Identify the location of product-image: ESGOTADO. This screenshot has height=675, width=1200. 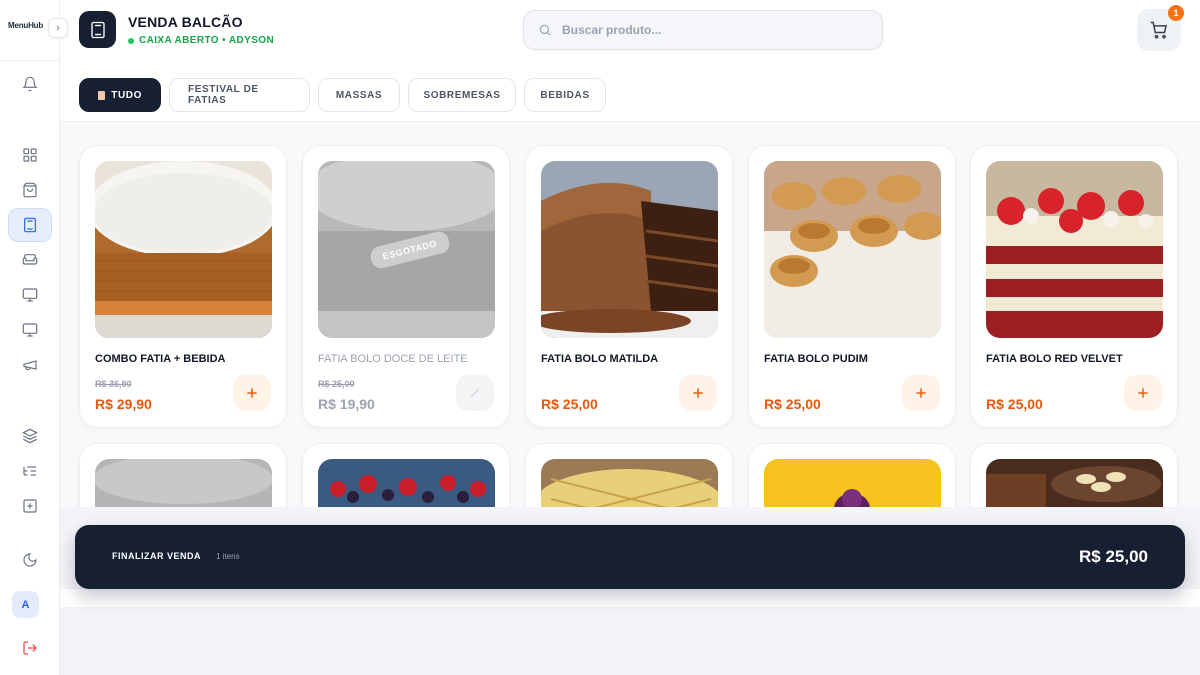
(406, 249).